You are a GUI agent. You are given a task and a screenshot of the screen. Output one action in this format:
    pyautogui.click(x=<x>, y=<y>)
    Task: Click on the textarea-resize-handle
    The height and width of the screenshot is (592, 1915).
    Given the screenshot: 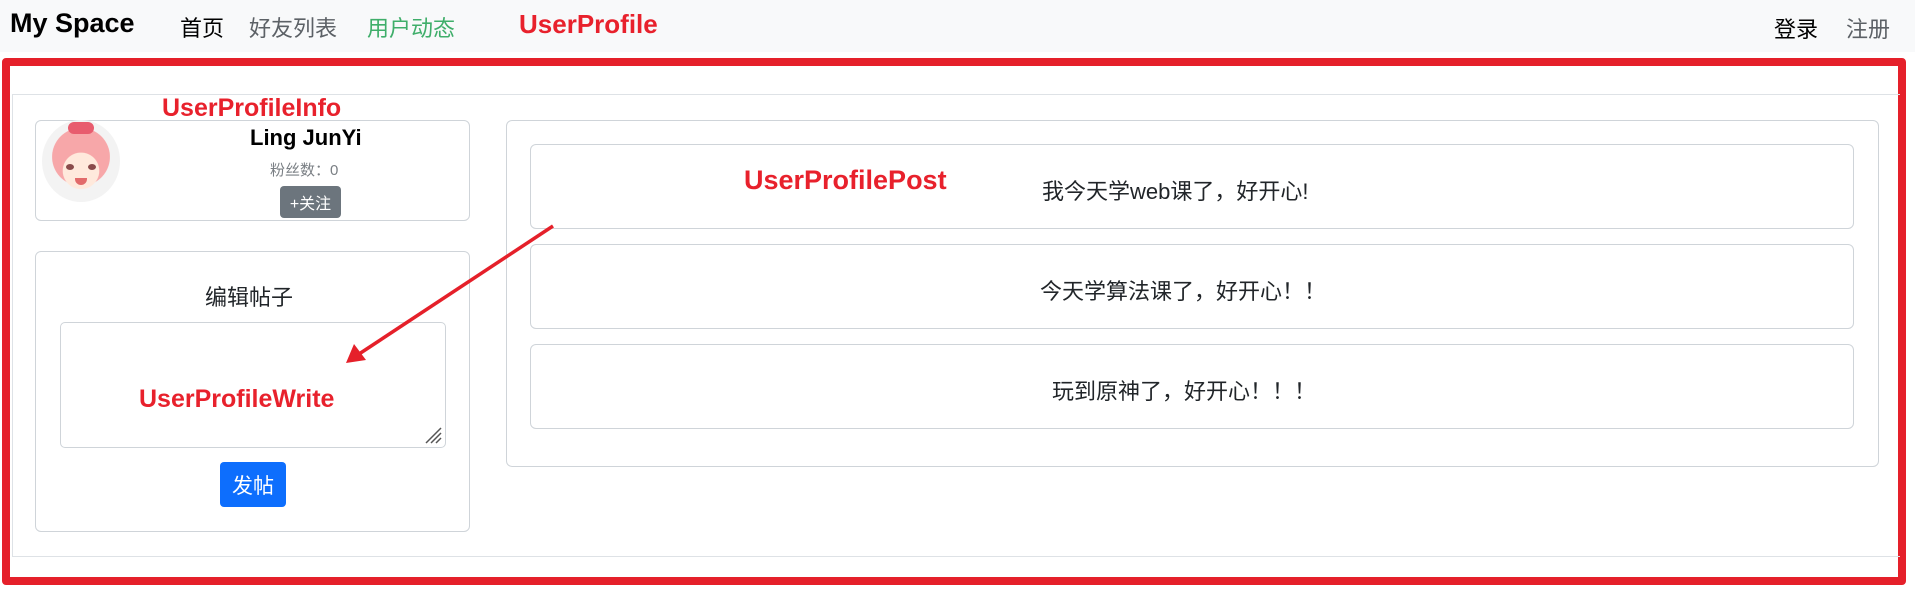 What is the action you would take?
    pyautogui.click(x=432, y=434)
    